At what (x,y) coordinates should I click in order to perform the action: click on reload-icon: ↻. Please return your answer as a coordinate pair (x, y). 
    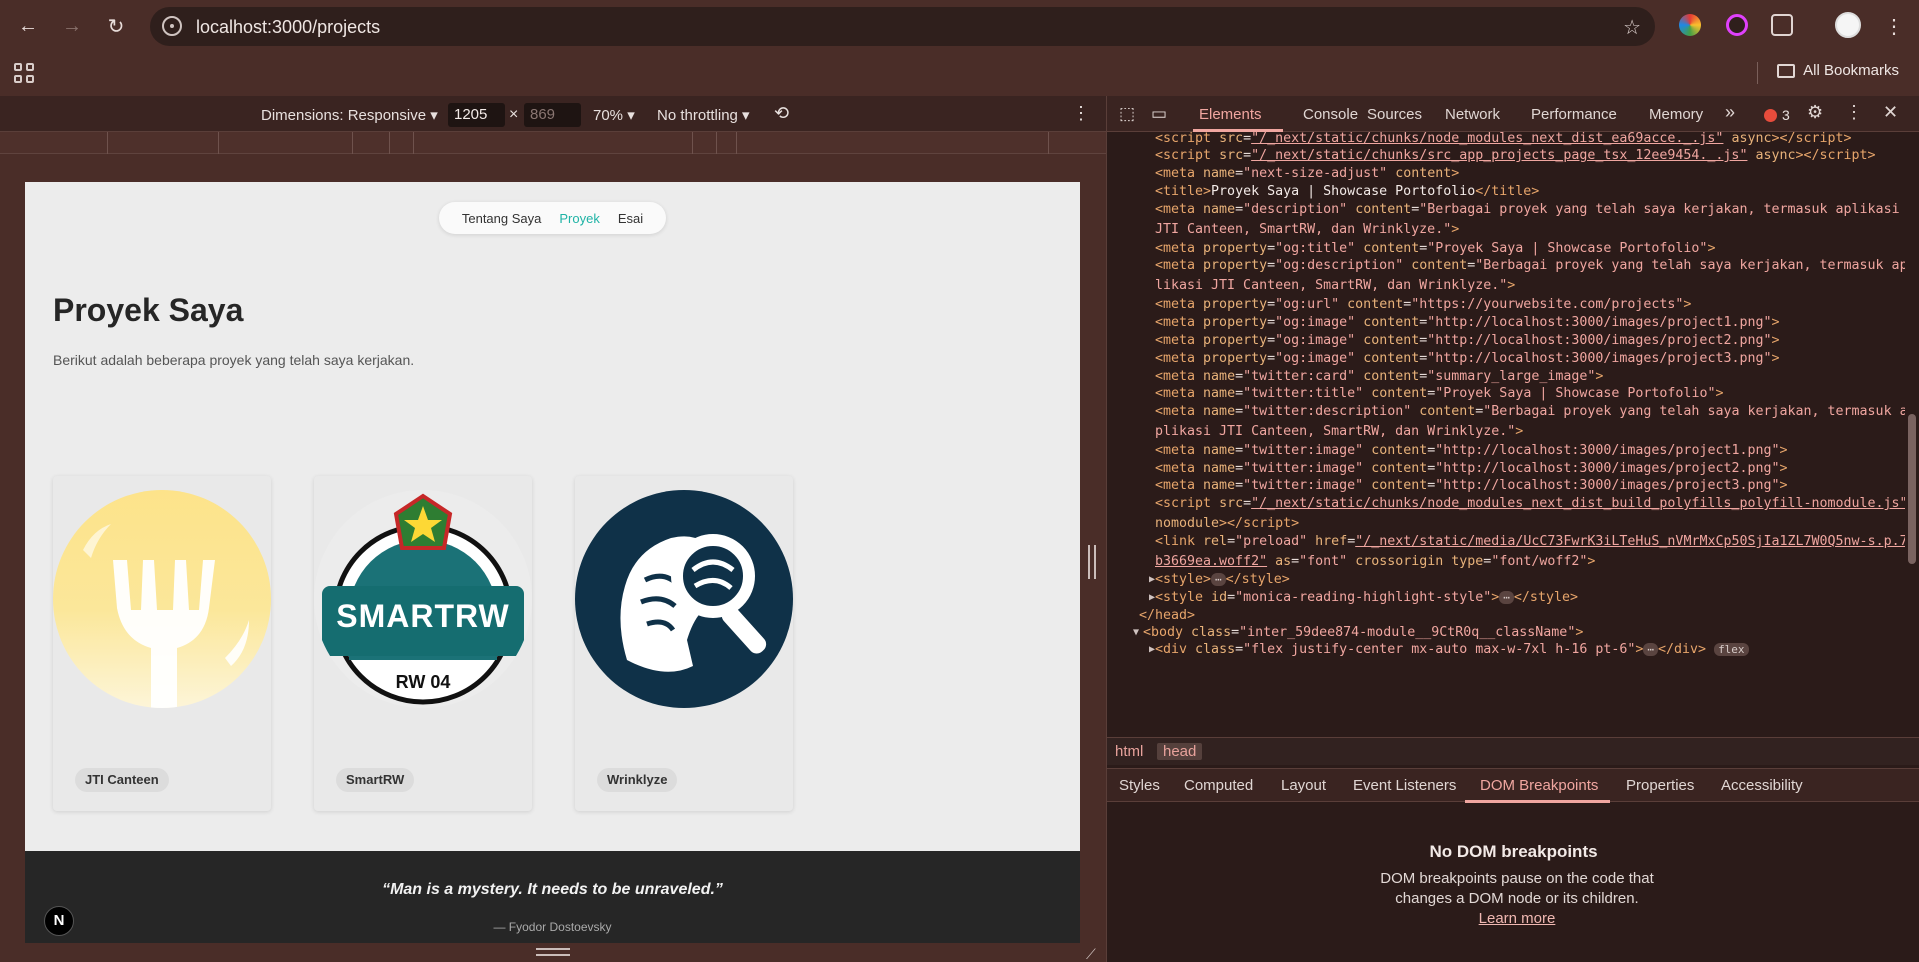
    Looking at the image, I should click on (116, 26).